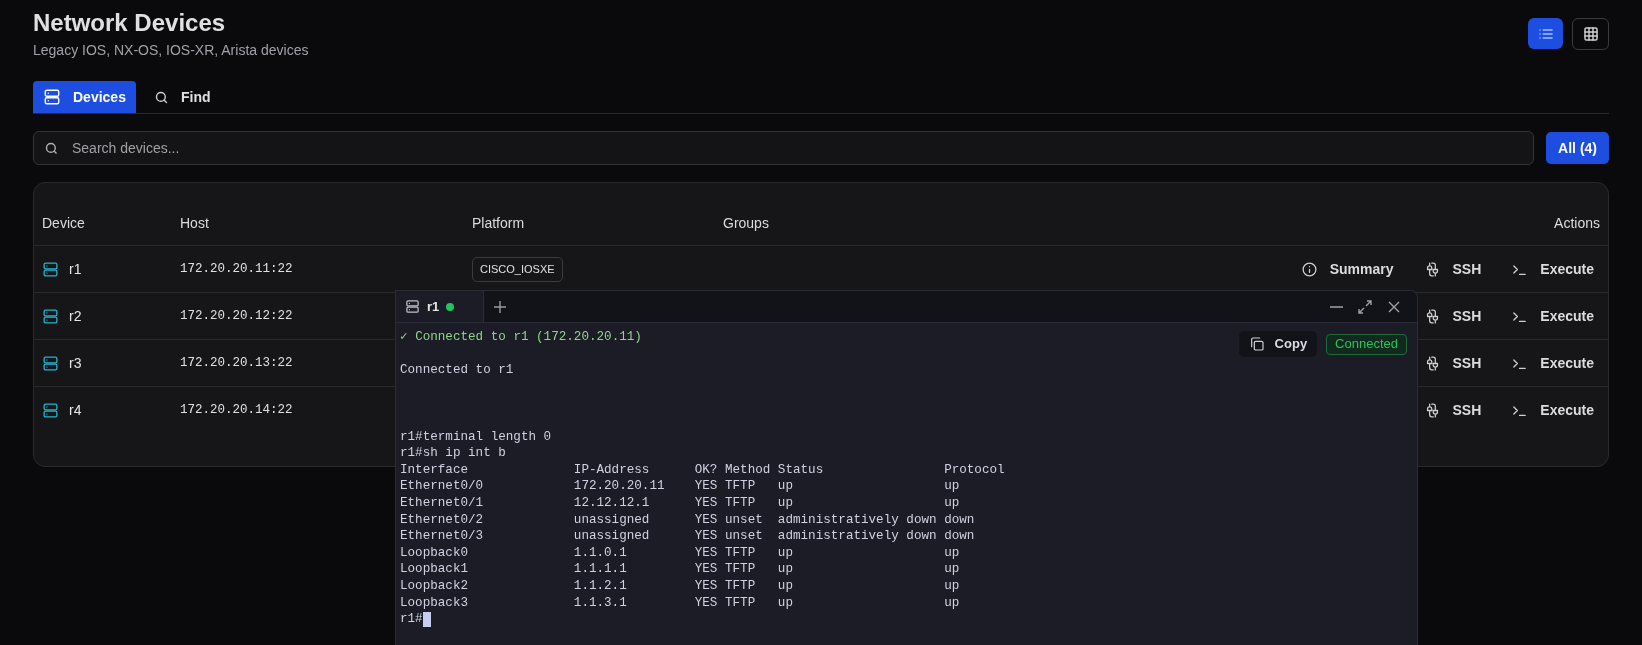  Describe the element at coordinates (440, 306) in the screenshot. I see `terminal-tab: r1` at that location.